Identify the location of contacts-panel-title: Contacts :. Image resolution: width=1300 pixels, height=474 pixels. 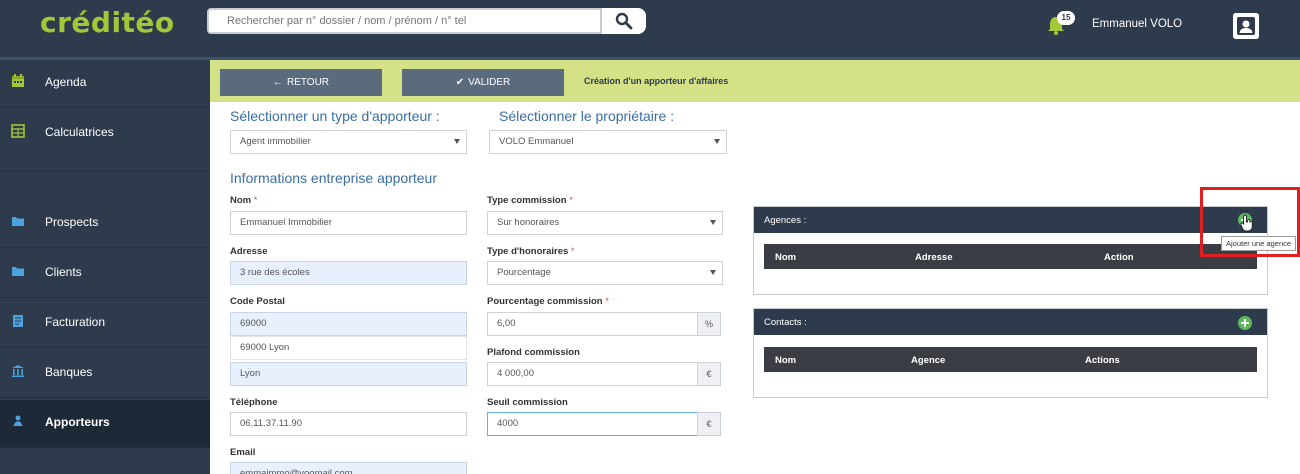
(1010, 322).